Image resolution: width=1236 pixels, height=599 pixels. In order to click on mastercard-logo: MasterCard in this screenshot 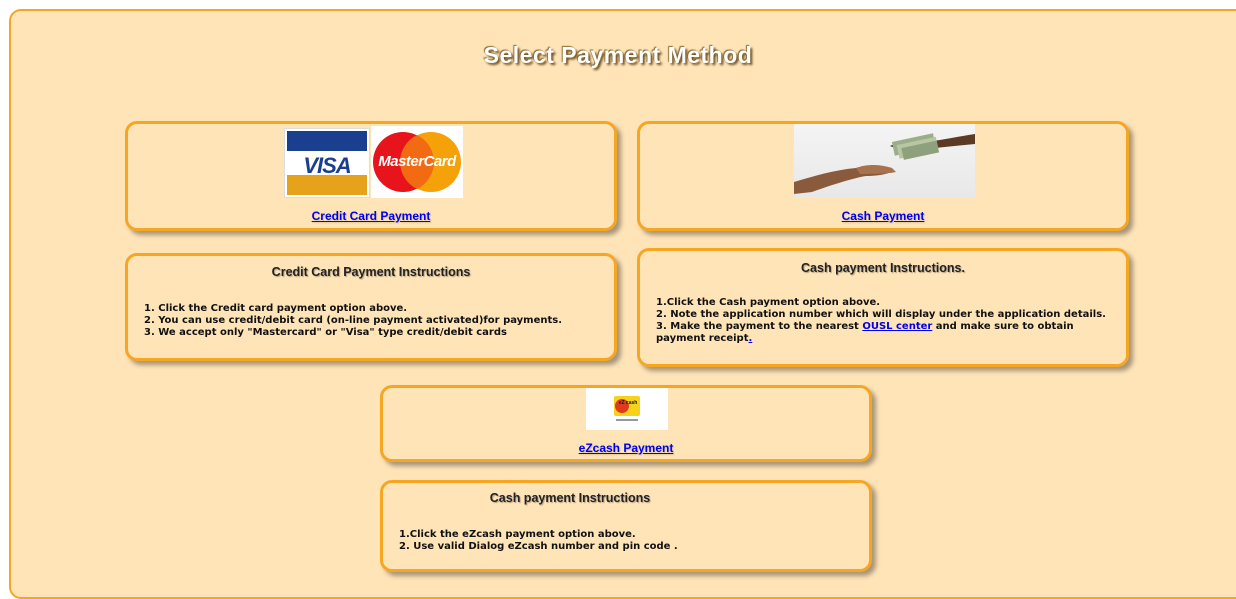, I will do `click(417, 162)`.